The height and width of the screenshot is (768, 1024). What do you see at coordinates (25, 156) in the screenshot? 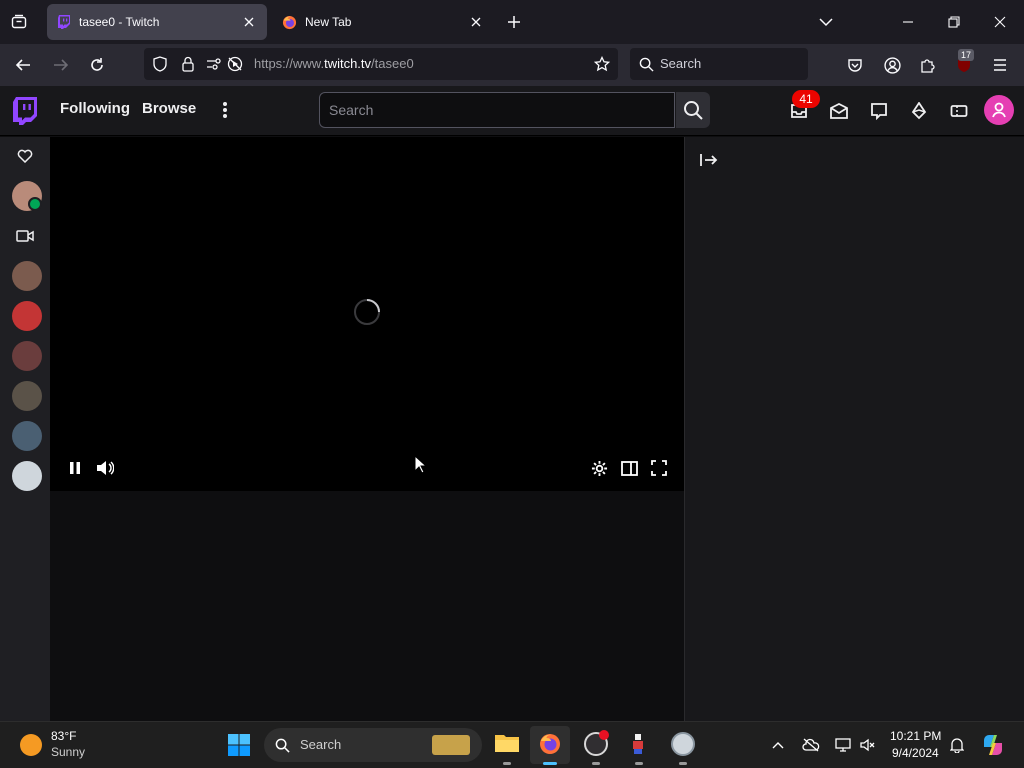
I see `followed-channels-heart-icon` at bounding box center [25, 156].